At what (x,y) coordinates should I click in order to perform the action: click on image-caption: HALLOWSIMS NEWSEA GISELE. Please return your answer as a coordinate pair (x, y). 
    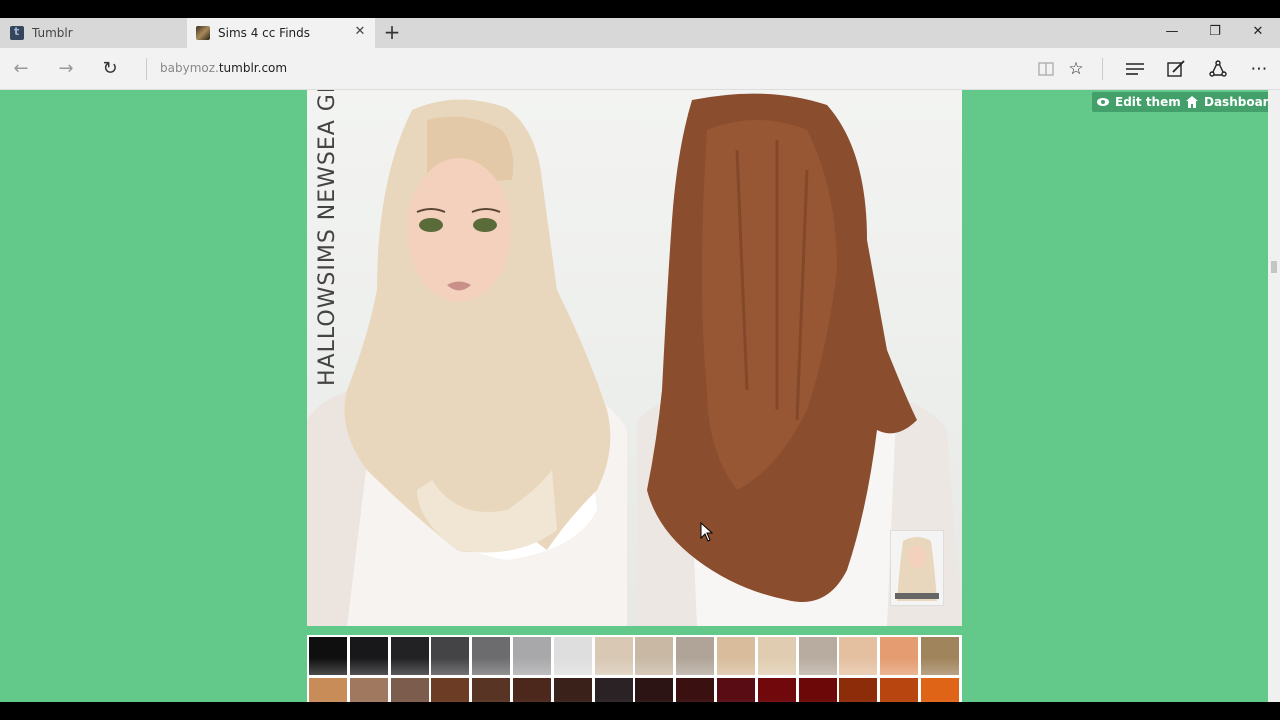
    Looking at the image, I should click on (327, 238).